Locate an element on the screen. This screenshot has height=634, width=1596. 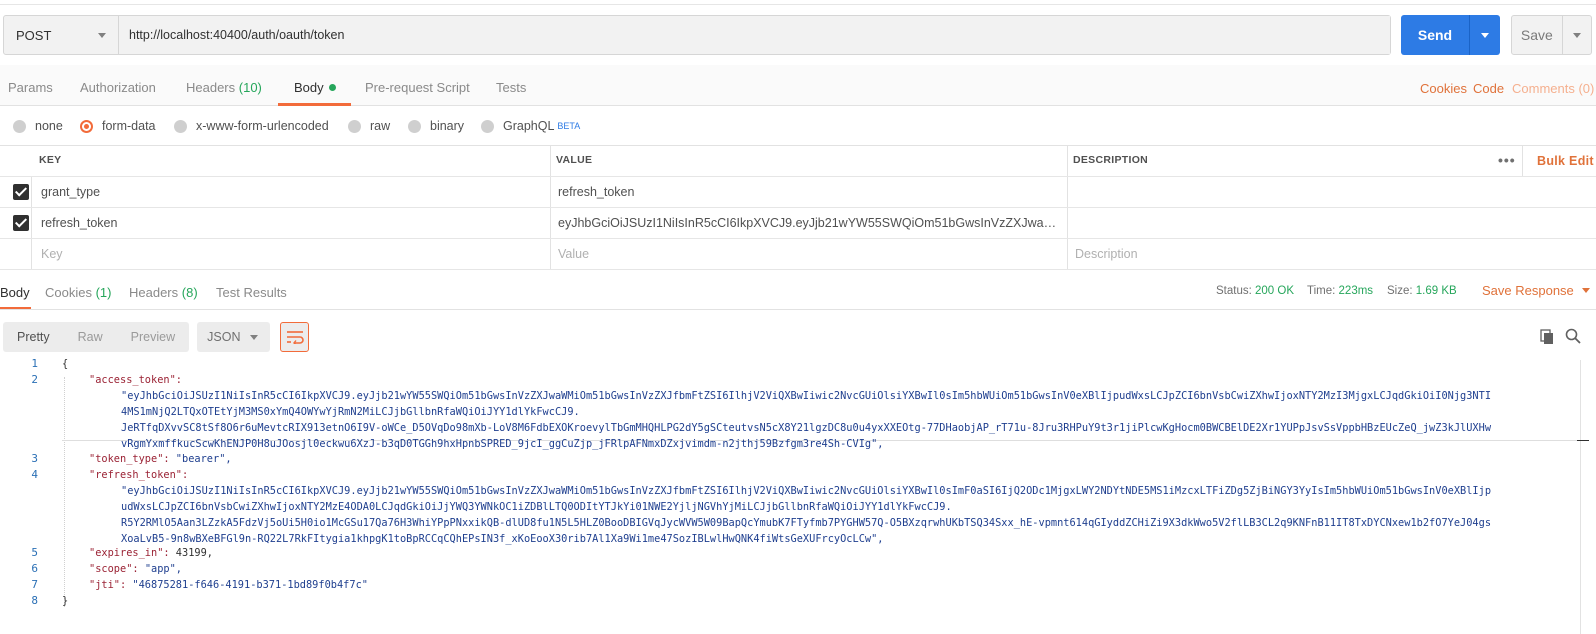
top-divider is located at coordinates (798, 4).